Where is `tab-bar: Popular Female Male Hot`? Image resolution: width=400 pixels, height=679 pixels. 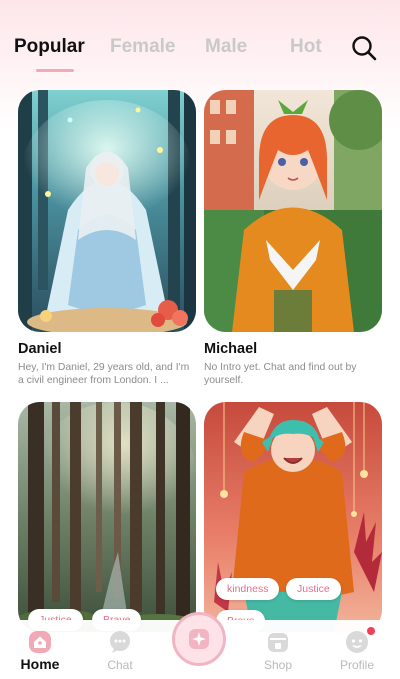
tab-bar: Popular Female Male Hot is located at coordinates (200, 40).